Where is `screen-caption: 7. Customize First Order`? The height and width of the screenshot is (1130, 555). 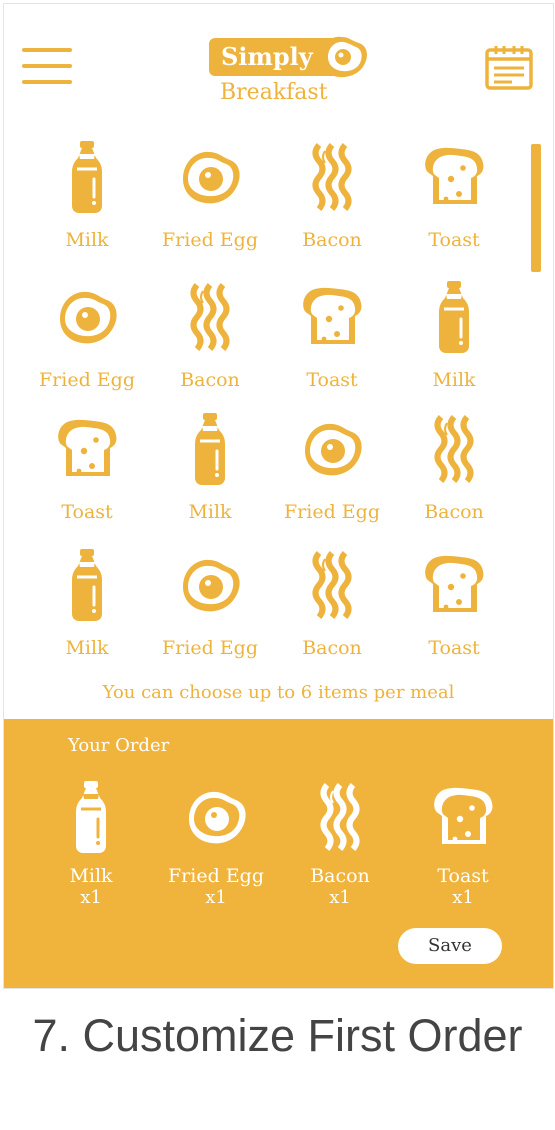 screen-caption: 7. Customize First Order is located at coordinates (277, 1035).